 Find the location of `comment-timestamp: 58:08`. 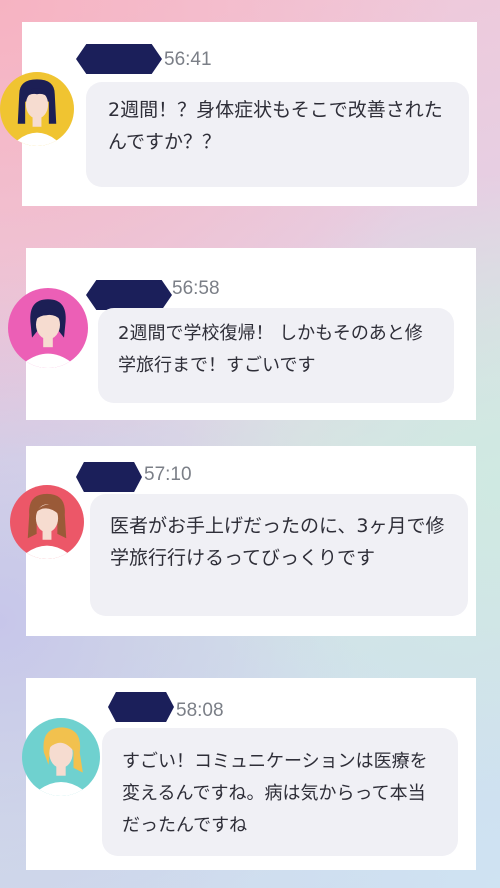

comment-timestamp: 58:08 is located at coordinates (200, 710).